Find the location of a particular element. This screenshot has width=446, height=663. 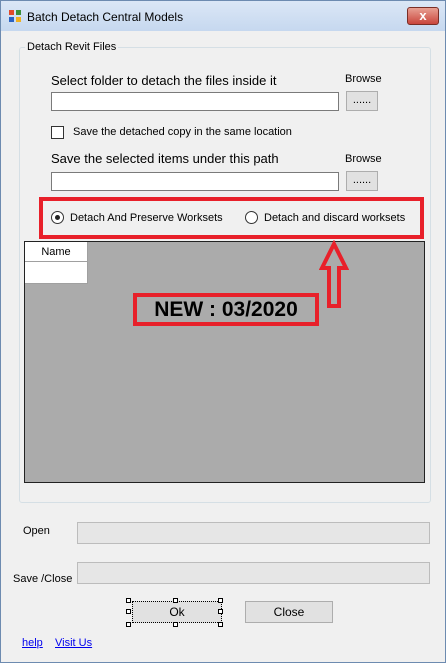

grid-row is located at coordinates (56, 273).